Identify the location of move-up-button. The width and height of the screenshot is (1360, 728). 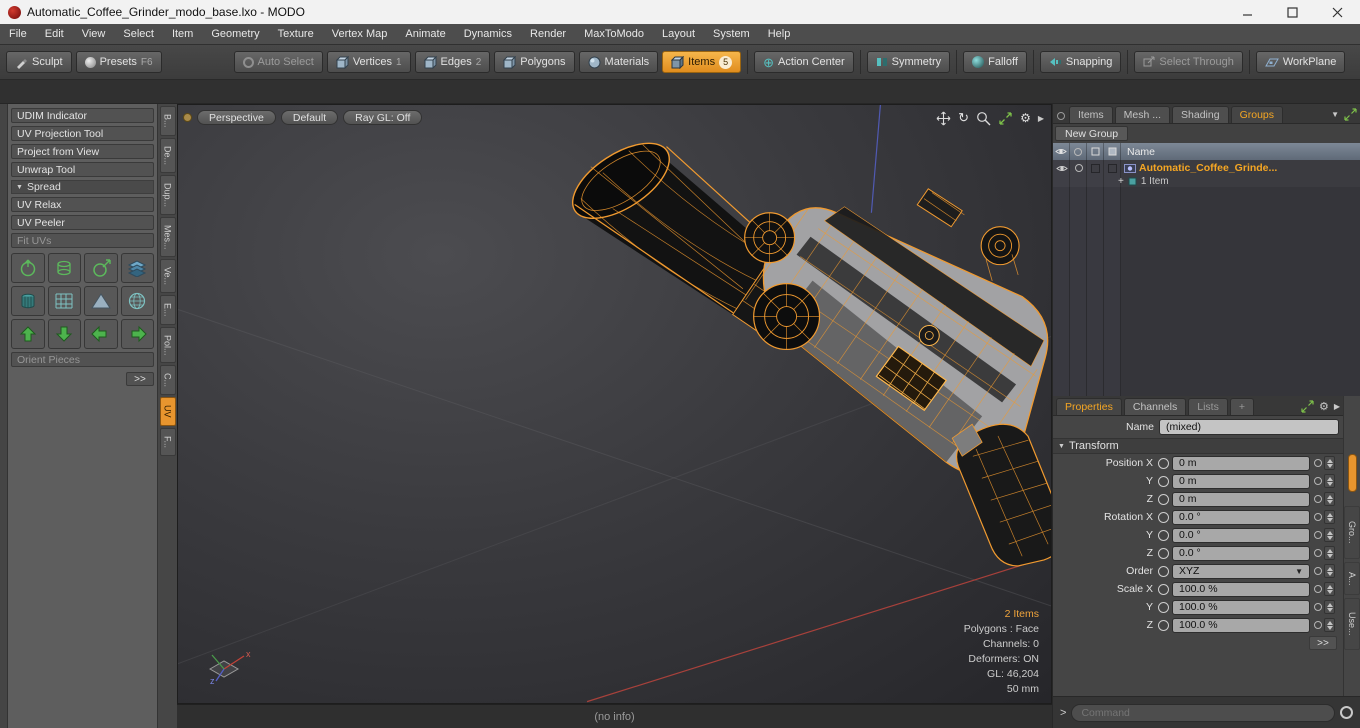
(28, 334).